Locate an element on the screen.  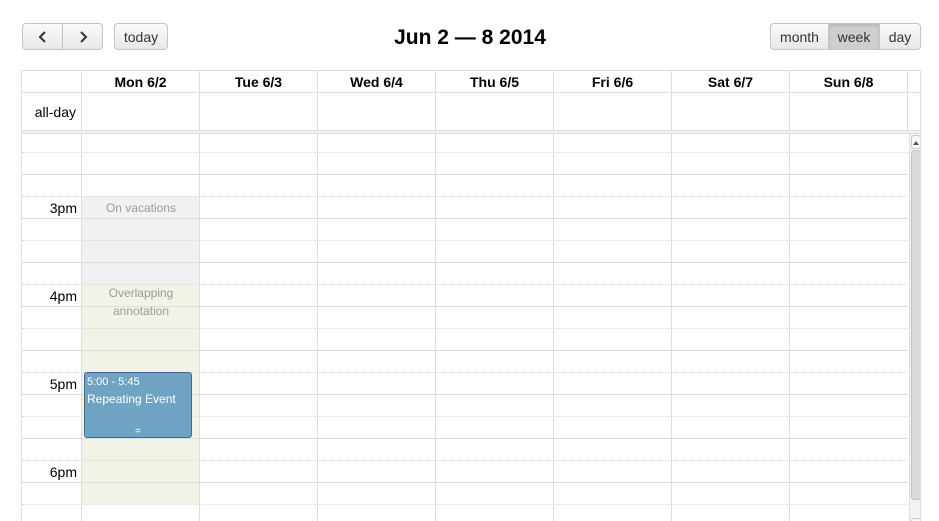
event-title: Repeating Event is located at coordinates (131, 399).